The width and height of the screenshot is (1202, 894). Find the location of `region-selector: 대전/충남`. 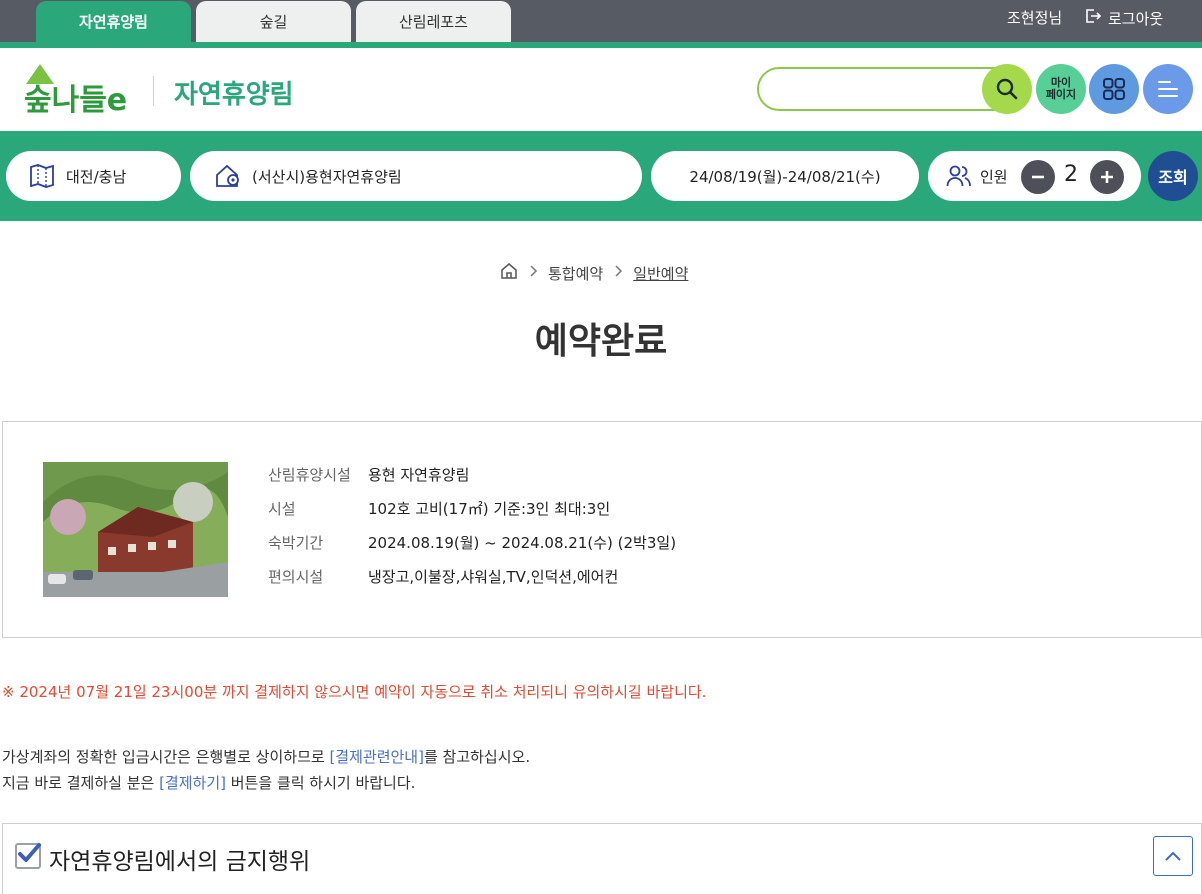

region-selector: 대전/충남 is located at coordinates (93, 176).